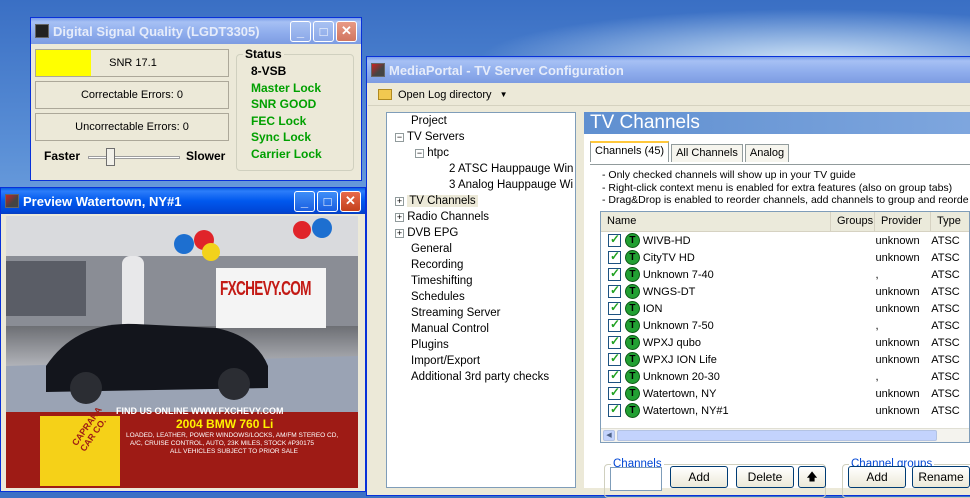  I want to click on tree-item-dvb-epg: + DVB EPG, so click(426, 233).